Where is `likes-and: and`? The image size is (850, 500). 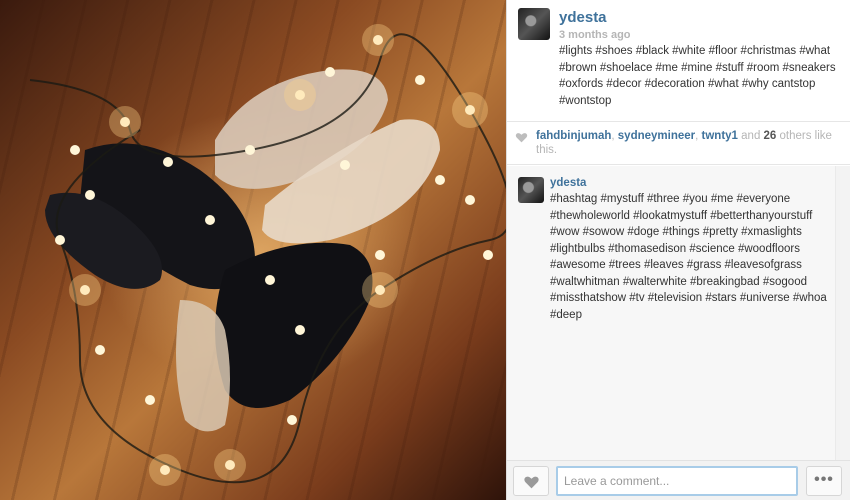 likes-and: and is located at coordinates (750, 136).